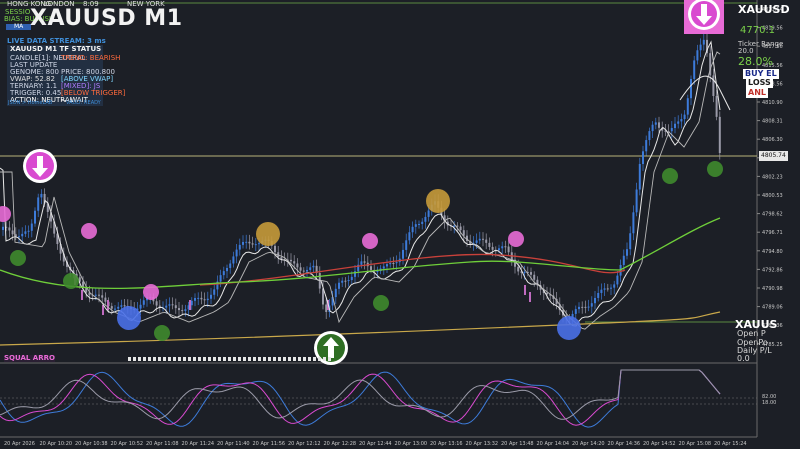 The width and height of the screenshot is (800, 449). I want to click on open-label: Open P, so click(751, 333).